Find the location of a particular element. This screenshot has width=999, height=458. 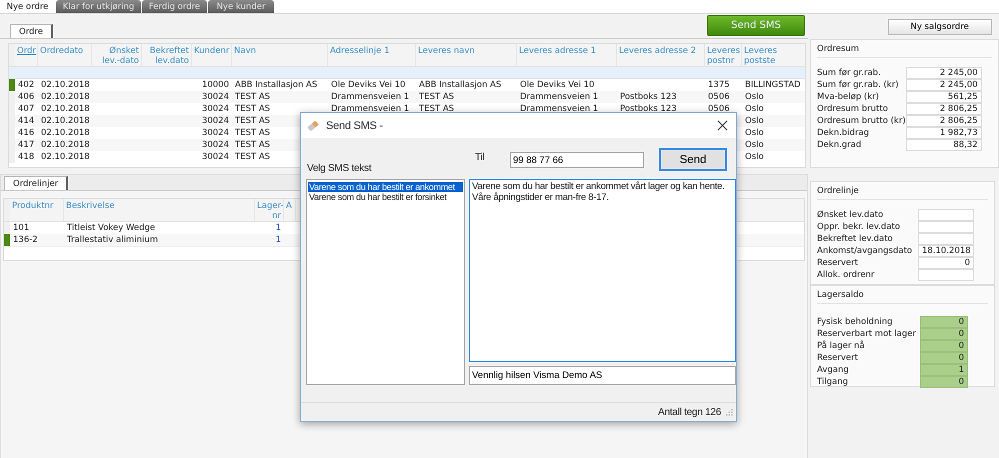

top-tab: Klar for utkjøring is located at coordinates (98, 6).